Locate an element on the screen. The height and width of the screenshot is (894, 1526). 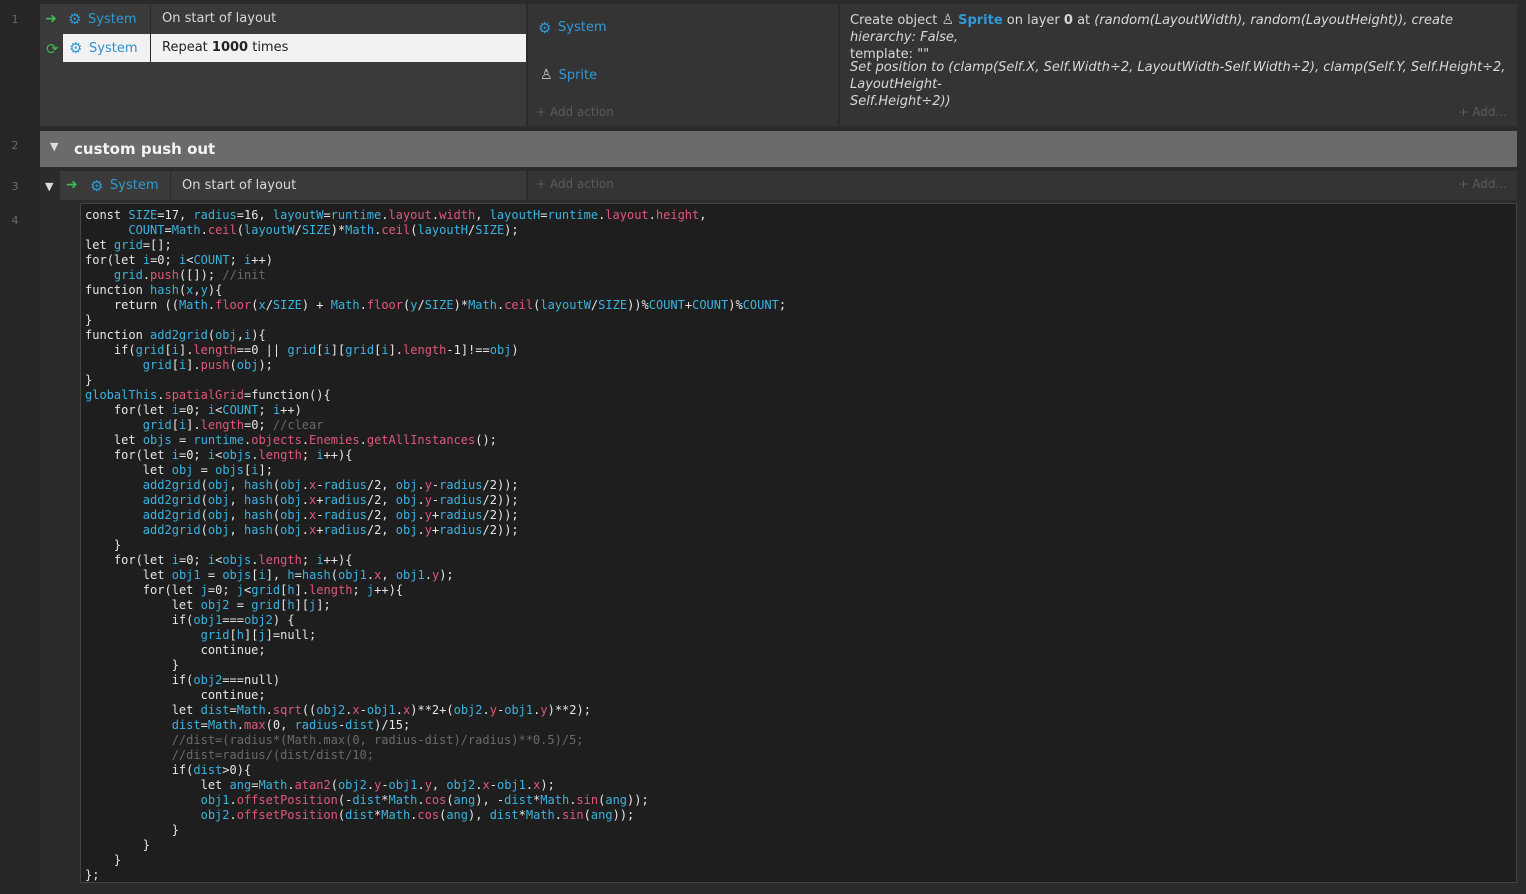
condition-row-repeat: ⚙ System Repeat 1000 times is located at coordinates (294, 48).